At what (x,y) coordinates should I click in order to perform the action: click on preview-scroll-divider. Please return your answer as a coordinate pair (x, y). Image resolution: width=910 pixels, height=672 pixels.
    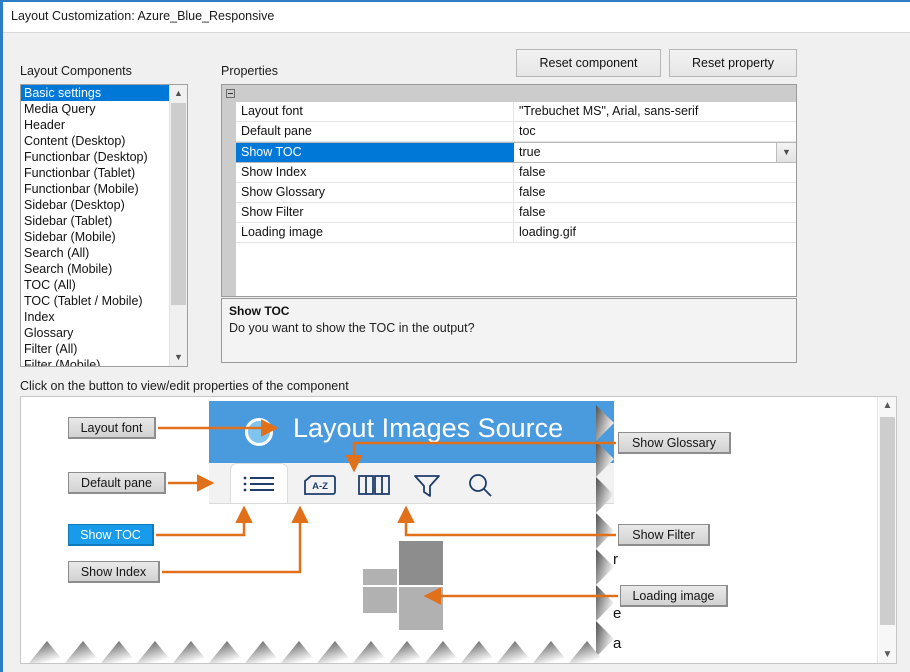
    Looking at the image, I should click on (877, 530).